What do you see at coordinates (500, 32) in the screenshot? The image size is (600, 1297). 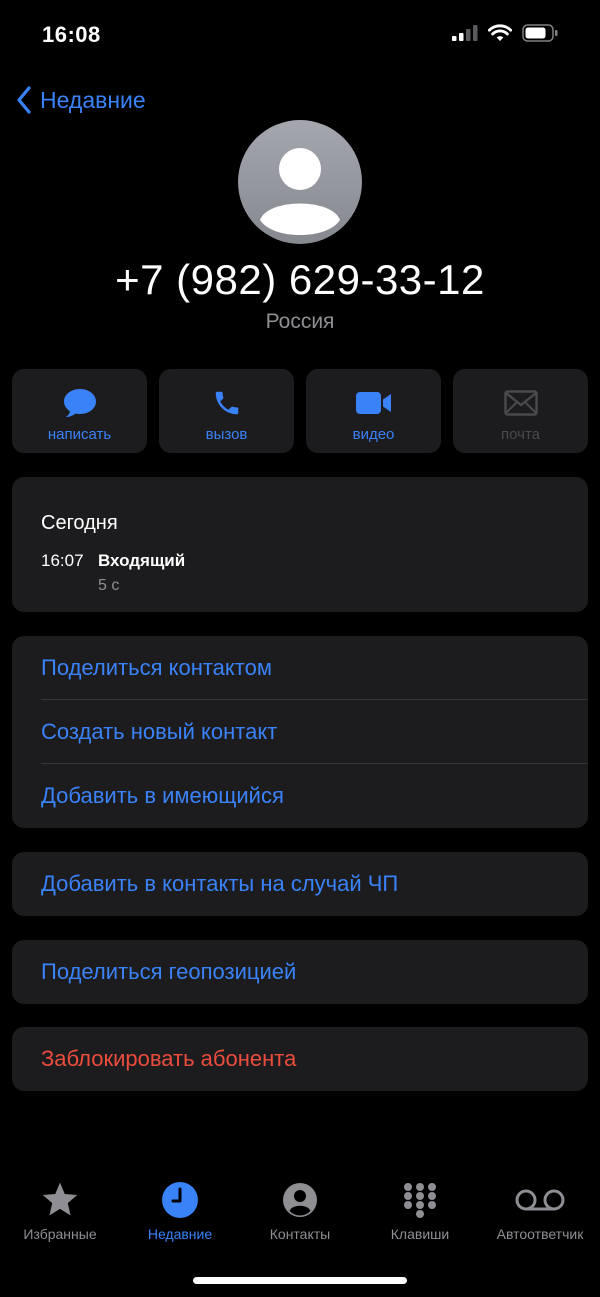 I see `wifi-icon` at bounding box center [500, 32].